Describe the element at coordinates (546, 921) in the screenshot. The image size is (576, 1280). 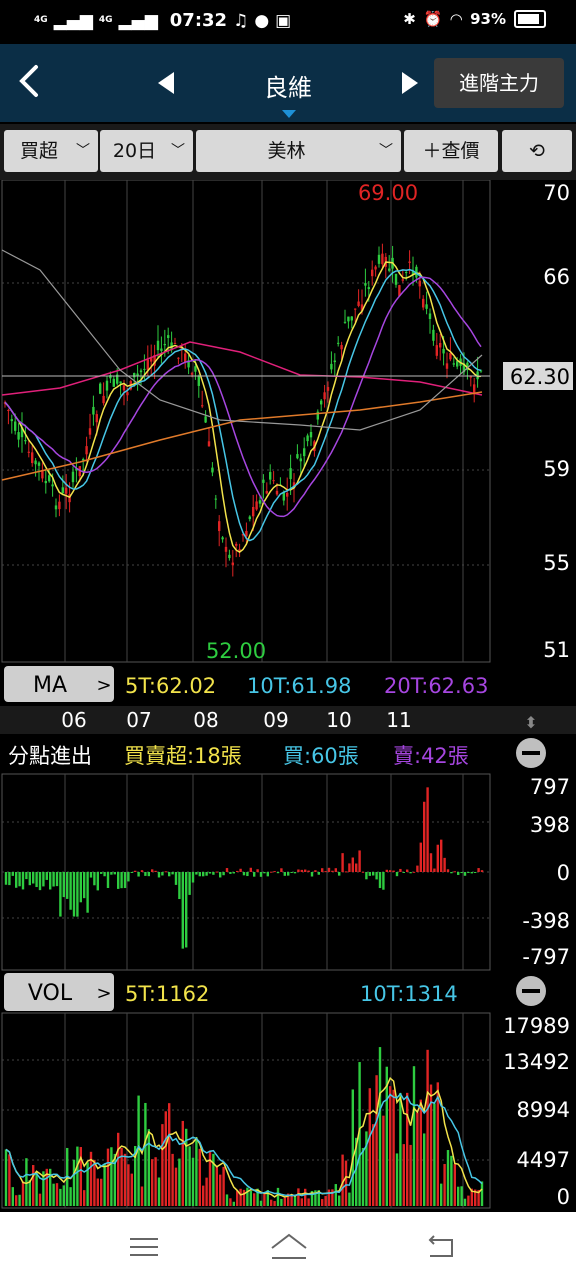
I see `broker-axis-tick: -398` at that location.